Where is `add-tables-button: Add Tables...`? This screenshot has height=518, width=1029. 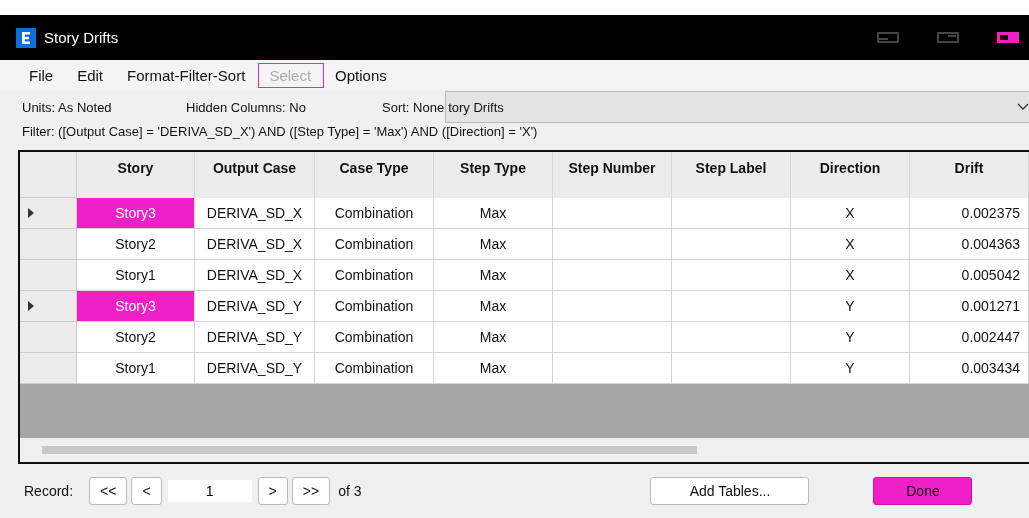 add-tables-button: Add Tables... is located at coordinates (730, 491).